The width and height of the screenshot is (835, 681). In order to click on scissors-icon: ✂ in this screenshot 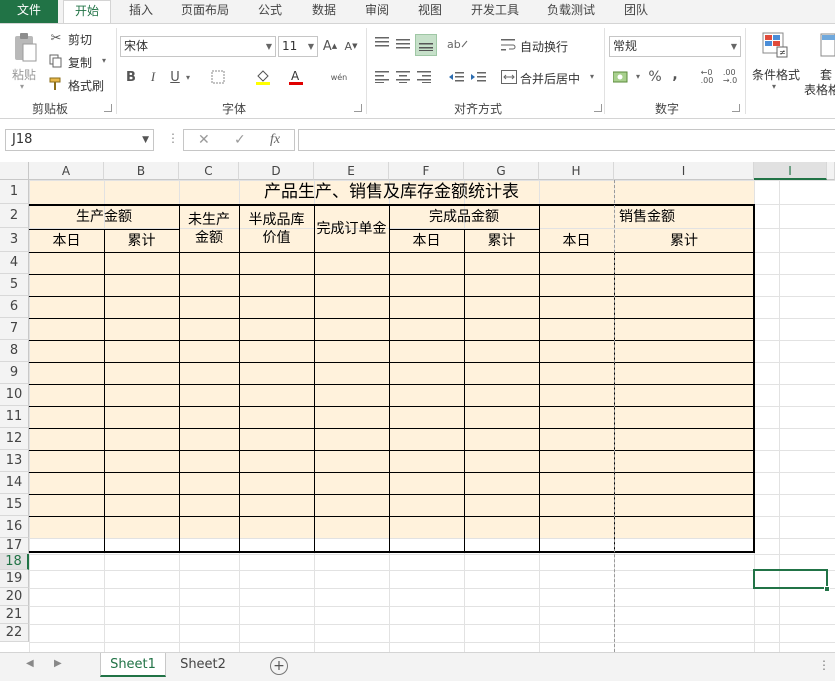, I will do `click(56, 38)`.